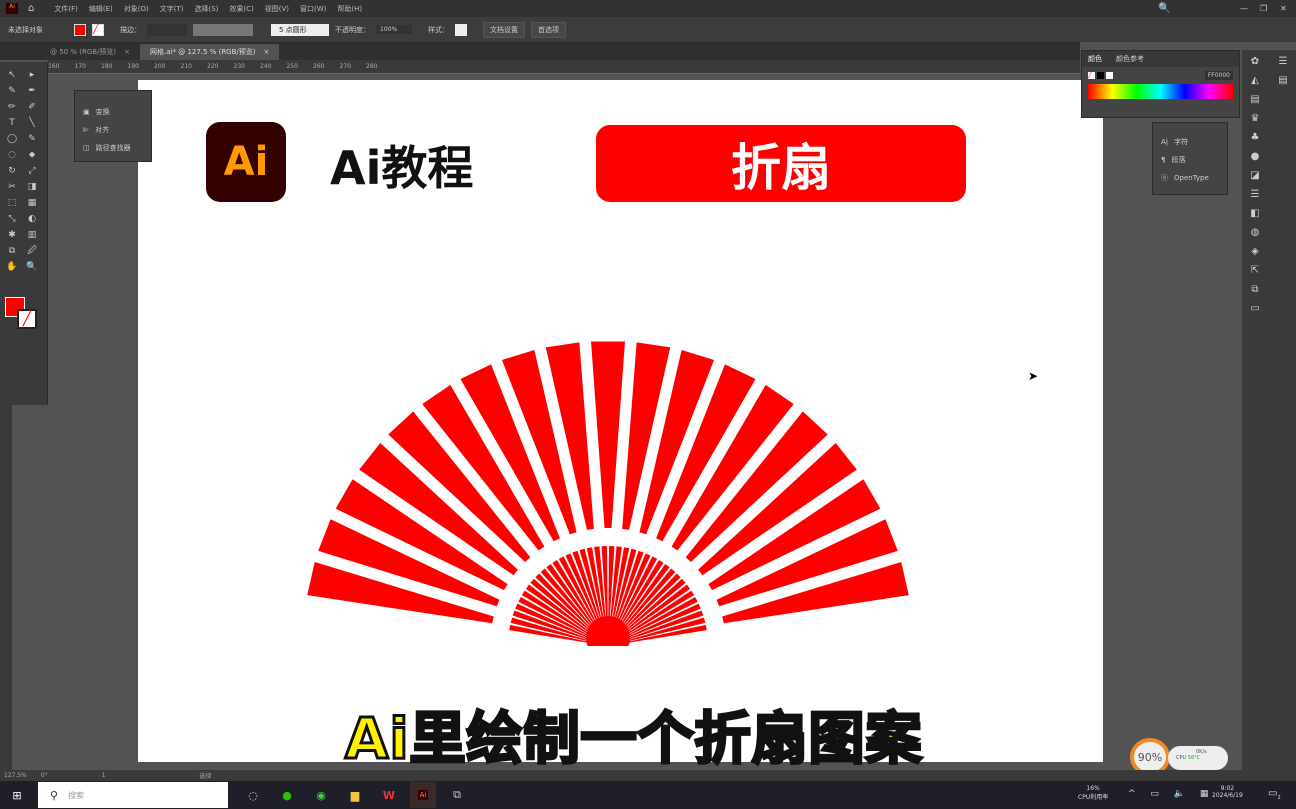  Describe the element at coordinates (1244, 8) in the screenshot. I see `minimize-button: —` at that location.